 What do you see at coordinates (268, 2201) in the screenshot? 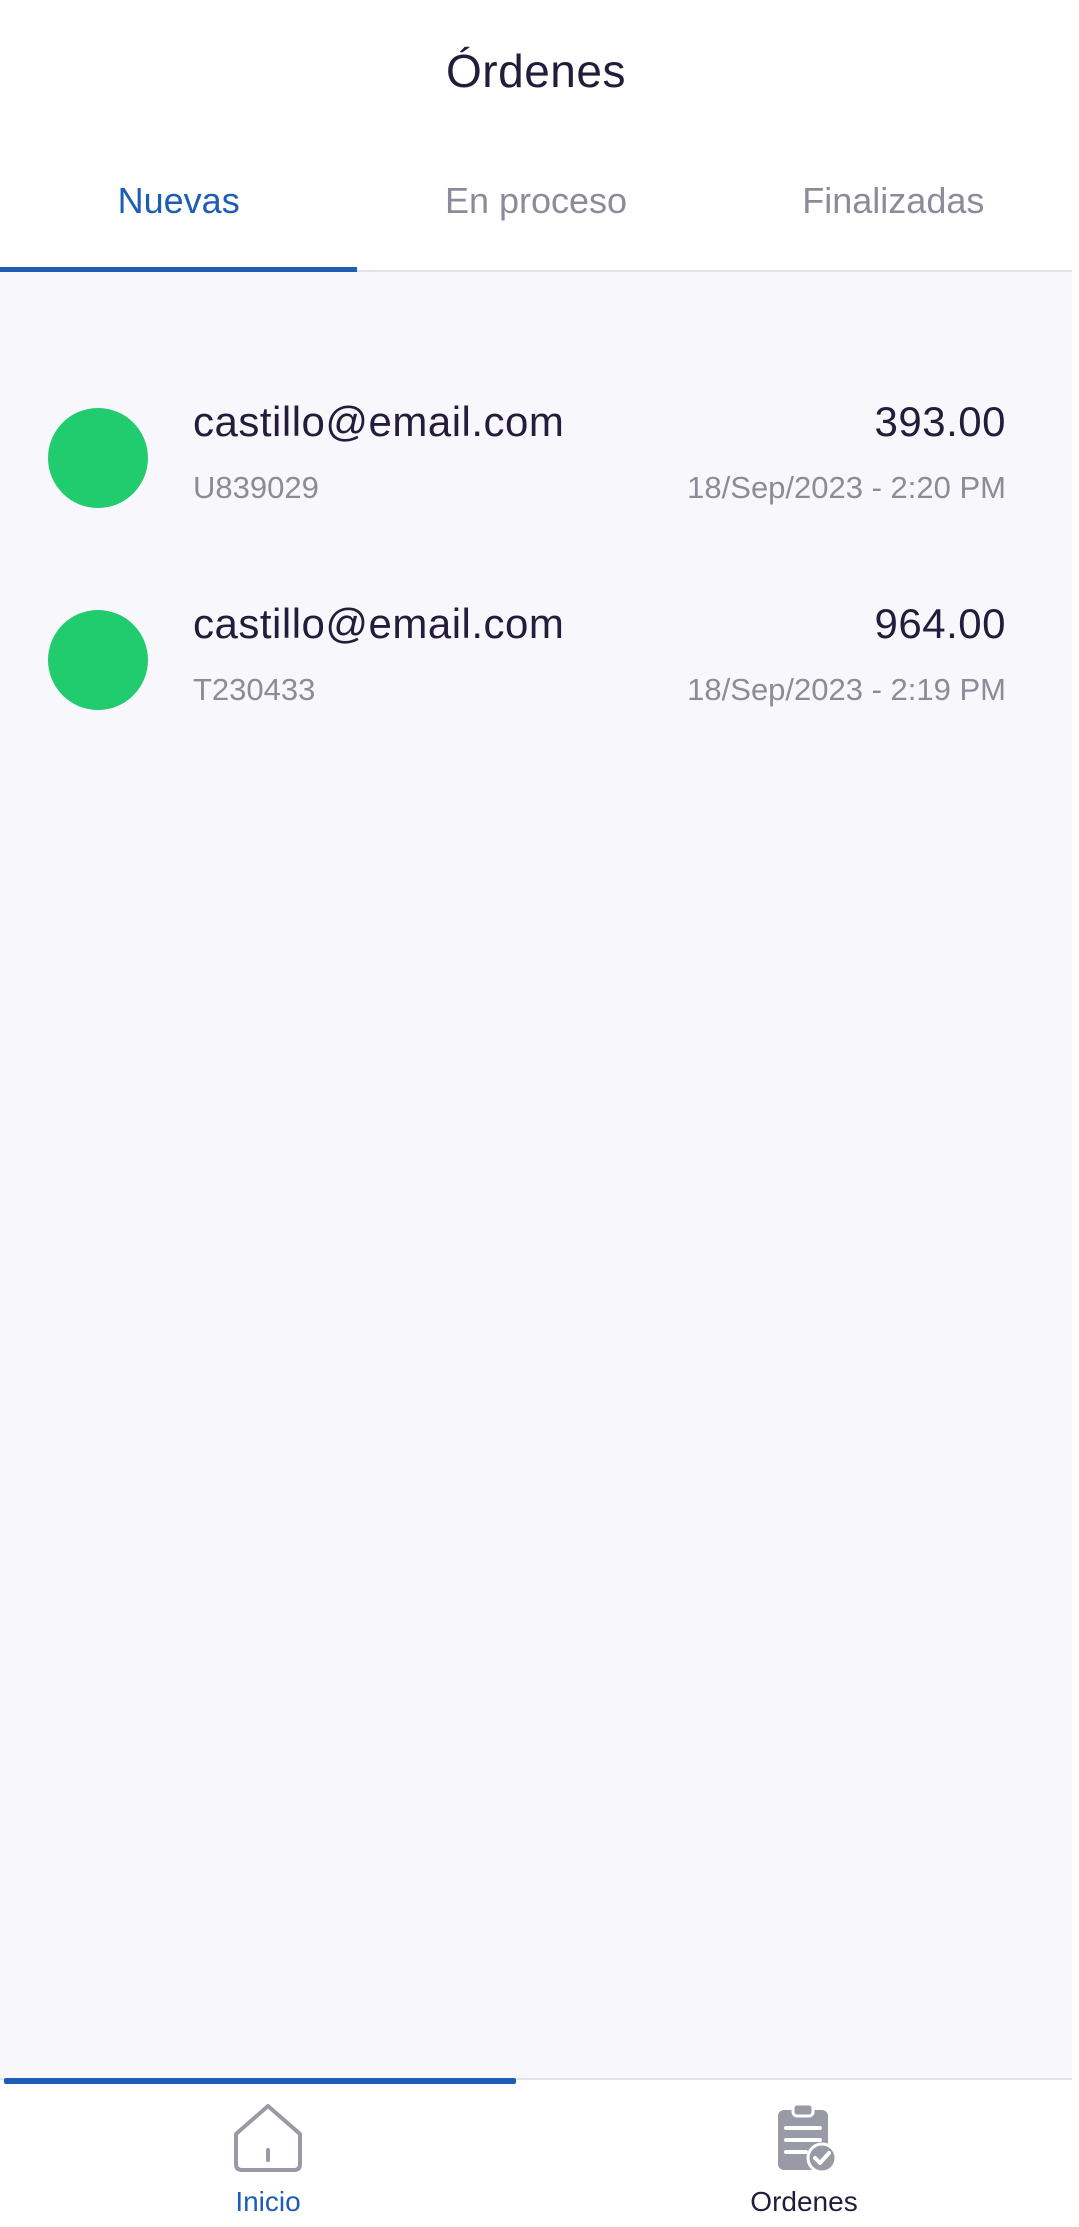
I see `nav-label: Inicio` at bounding box center [268, 2201].